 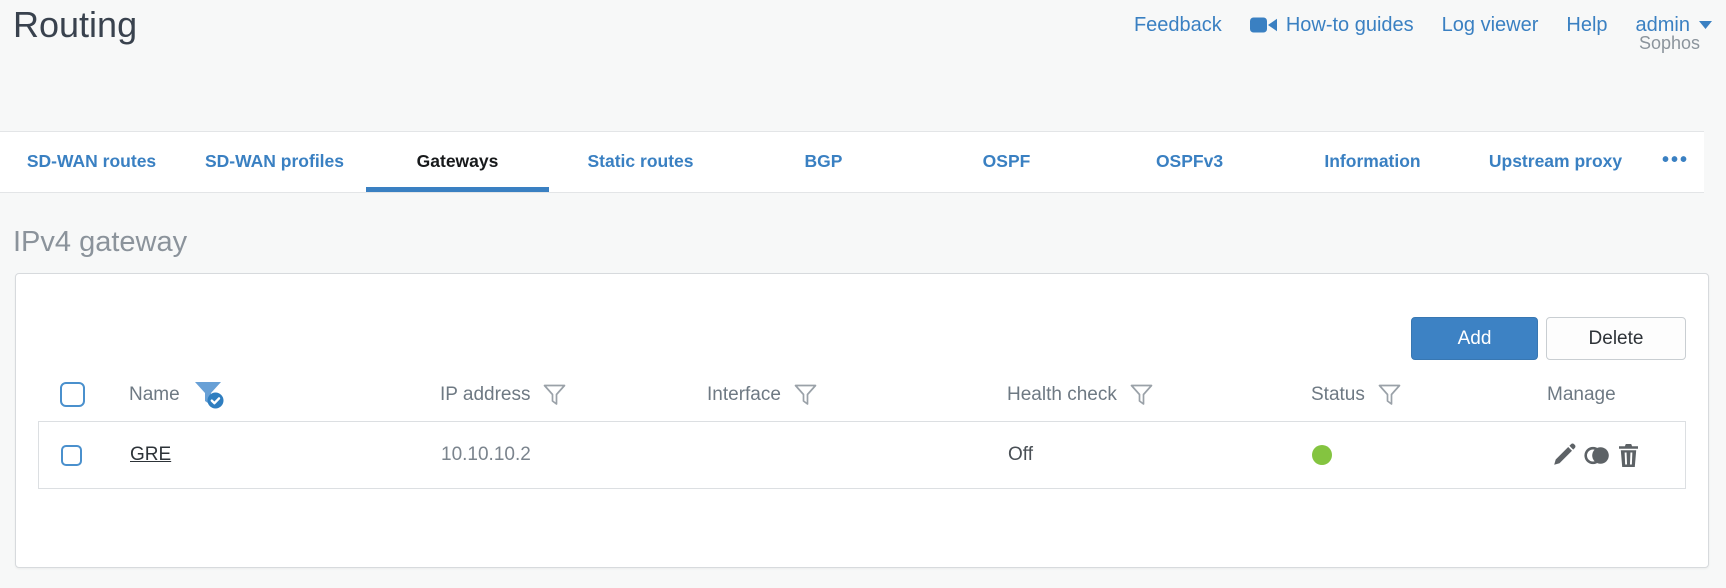 I want to click on select-all-checkbox, so click(x=72, y=394).